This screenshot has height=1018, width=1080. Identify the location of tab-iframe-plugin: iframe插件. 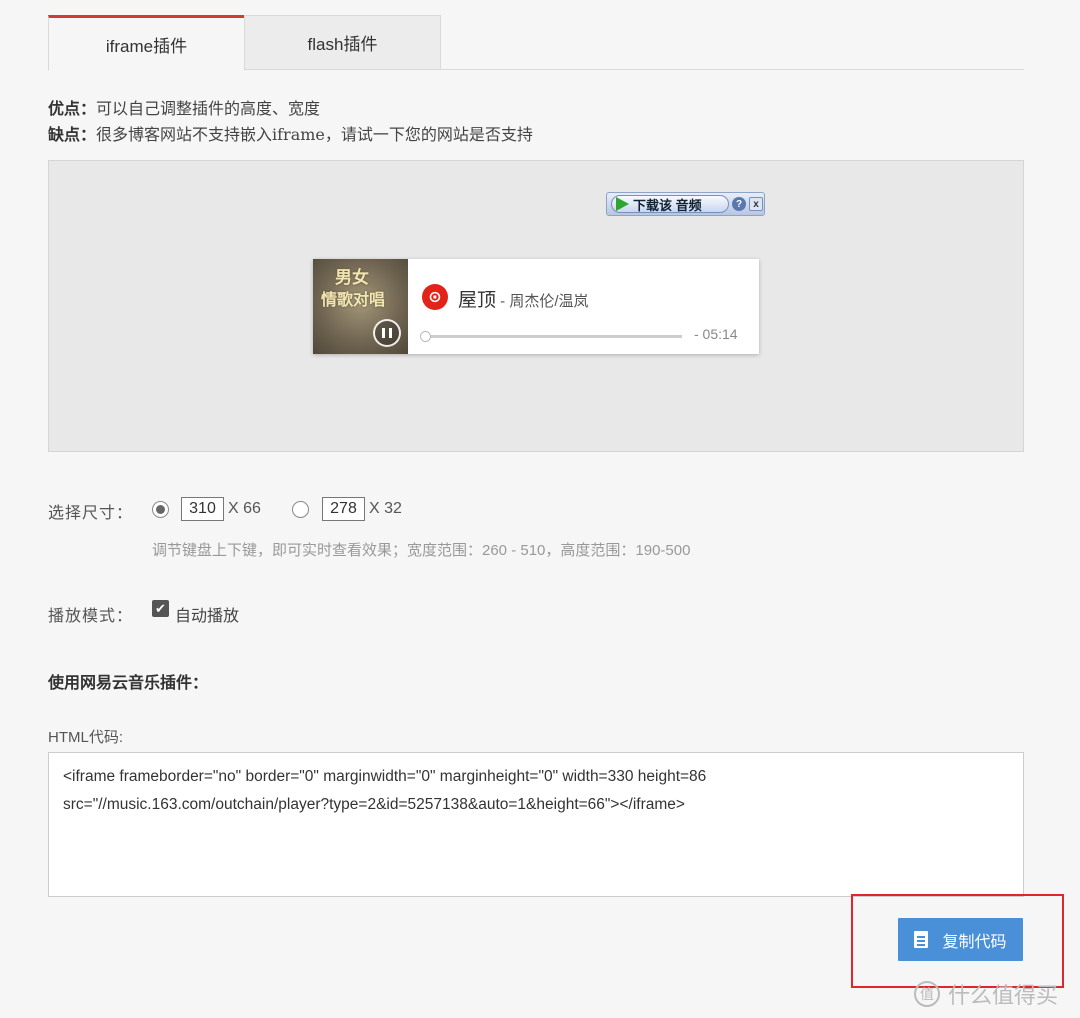
(146, 43).